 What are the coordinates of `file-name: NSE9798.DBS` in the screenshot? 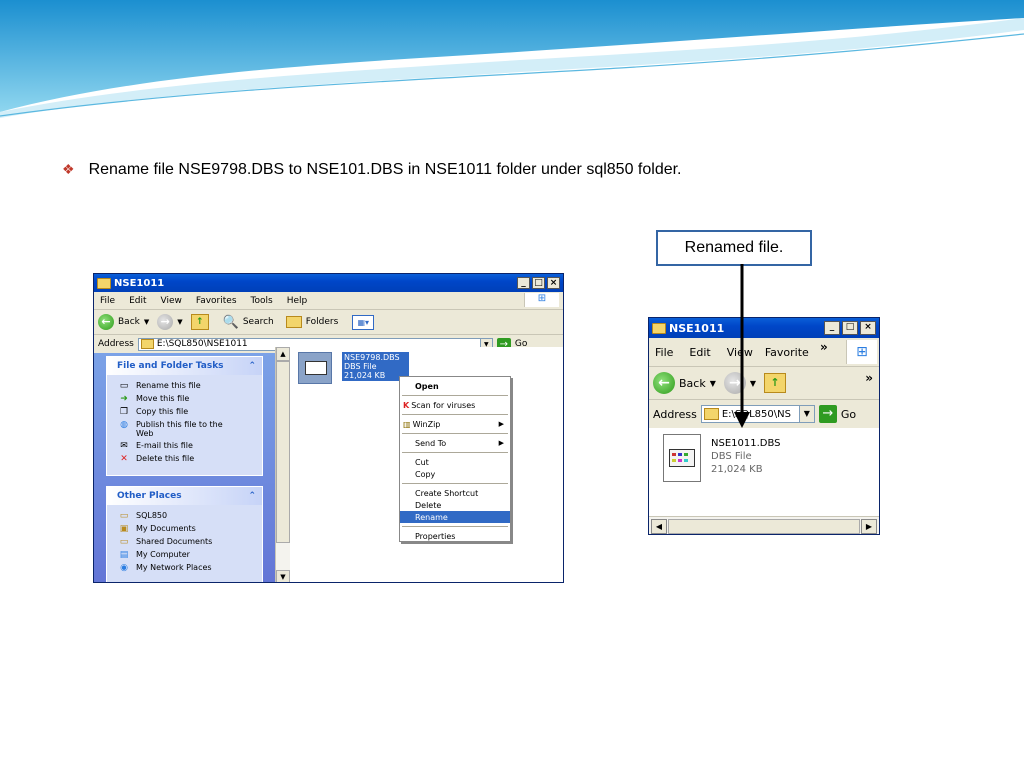 It's located at (372, 357).